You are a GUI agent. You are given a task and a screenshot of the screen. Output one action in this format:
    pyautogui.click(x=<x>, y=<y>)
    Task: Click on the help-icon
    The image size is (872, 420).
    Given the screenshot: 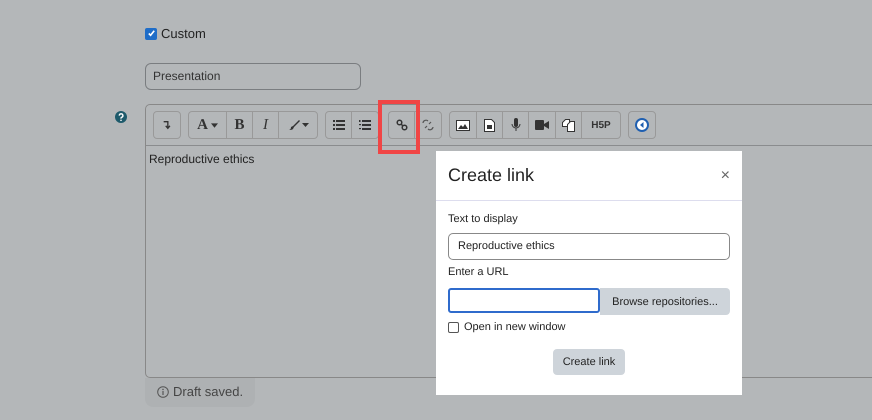 What is the action you would take?
    pyautogui.click(x=121, y=117)
    